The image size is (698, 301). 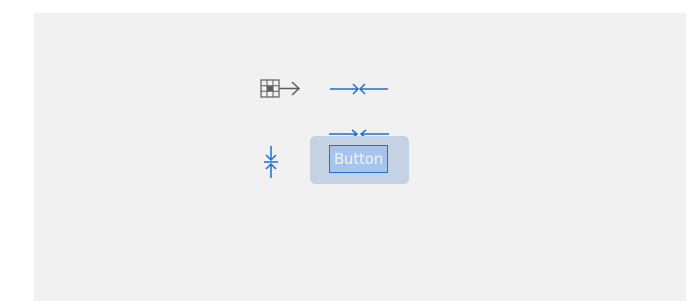 I want to click on button-label: Button, so click(x=358, y=158).